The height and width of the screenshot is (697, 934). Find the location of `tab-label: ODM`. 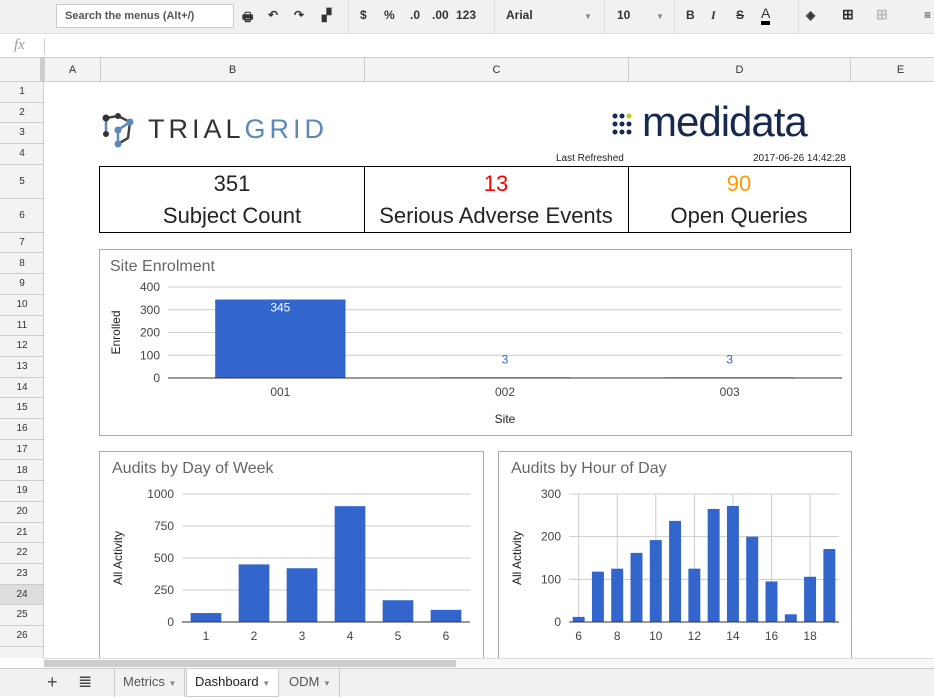

tab-label: ODM is located at coordinates (304, 681).